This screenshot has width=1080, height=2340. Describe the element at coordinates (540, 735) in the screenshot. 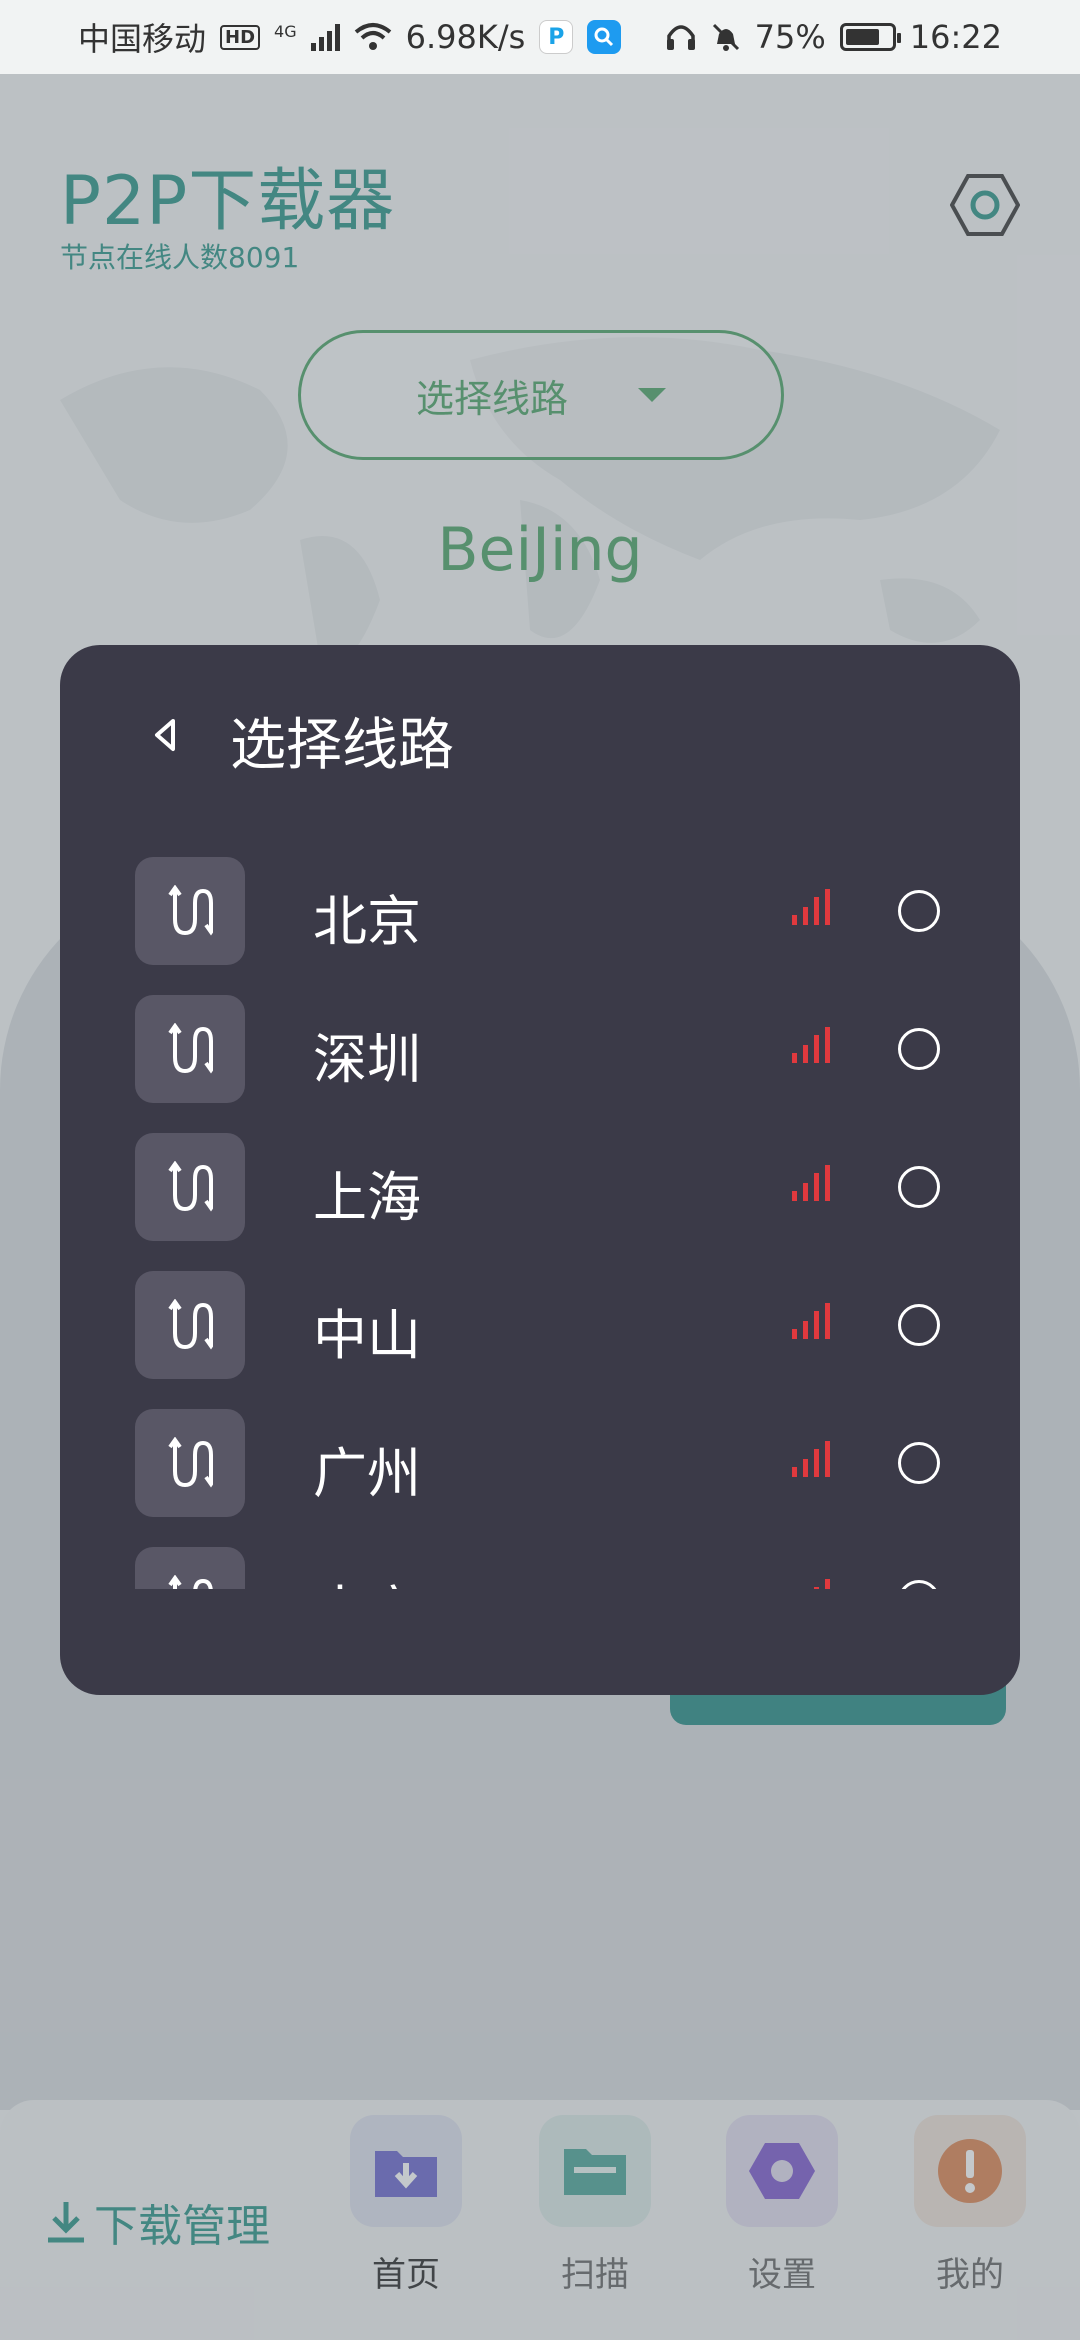

I see `dialog-header: 选择线路` at that location.